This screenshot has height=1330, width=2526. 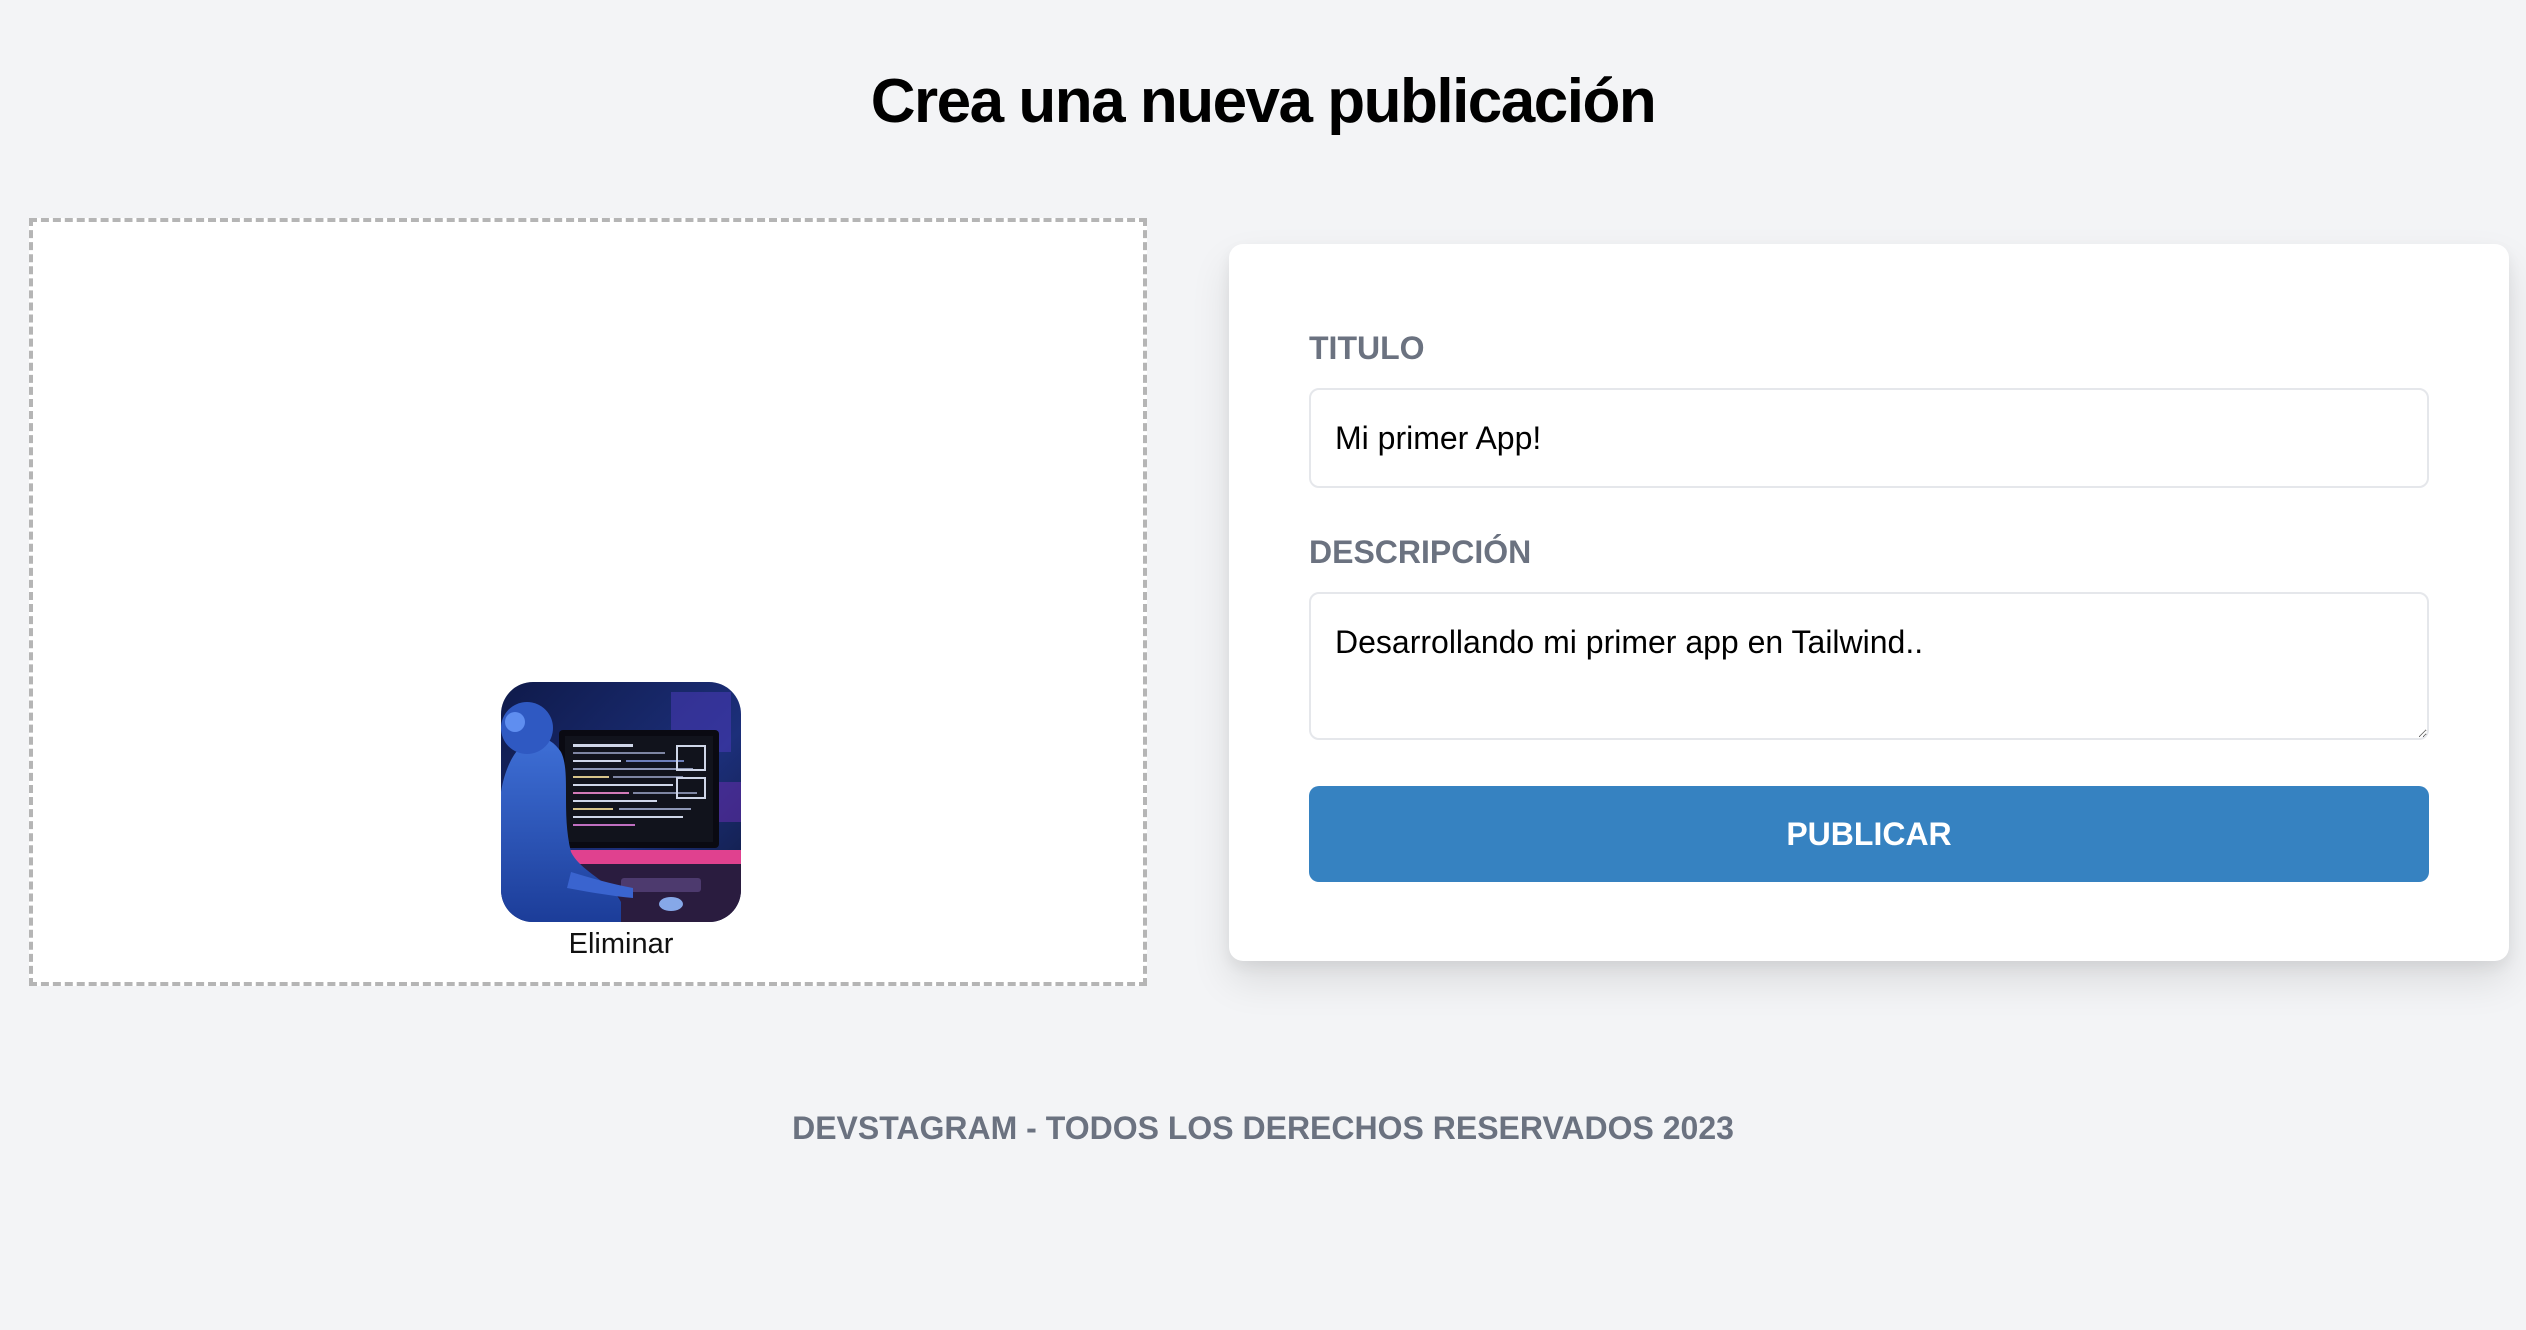 What do you see at coordinates (1367, 348) in the screenshot?
I see `title-label: Titulo` at bounding box center [1367, 348].